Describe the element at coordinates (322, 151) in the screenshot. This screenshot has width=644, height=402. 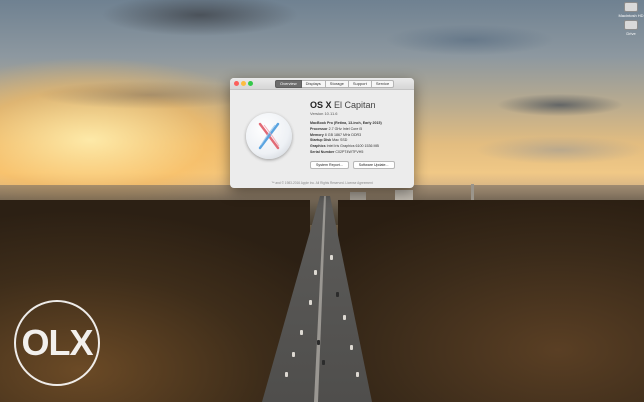
I see `spec-key: Serial Number` at that location.